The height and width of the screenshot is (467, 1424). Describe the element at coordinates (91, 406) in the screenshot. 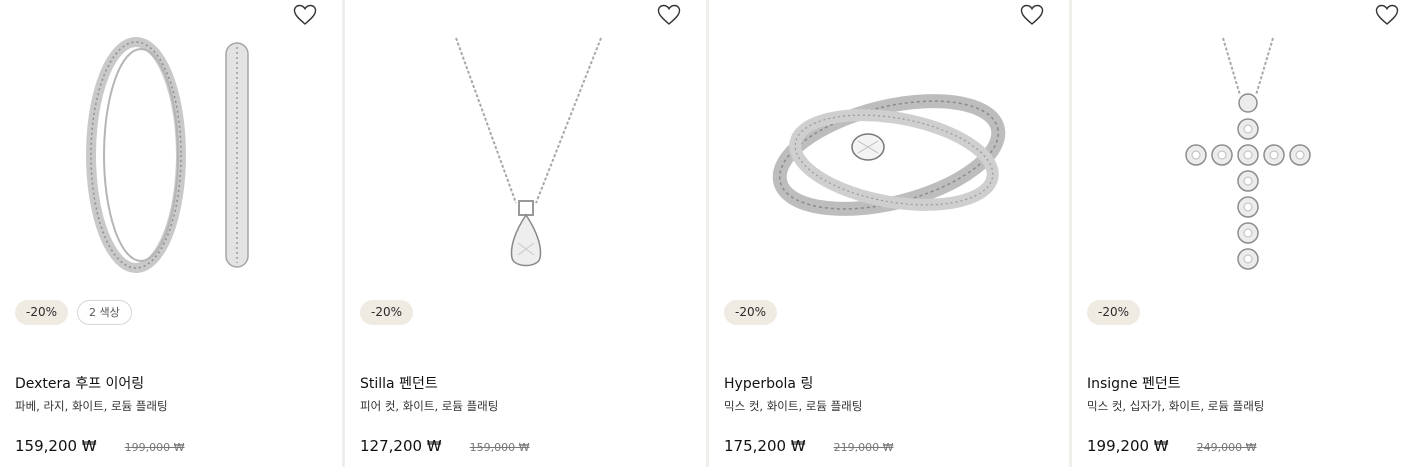

I see `product-description: 파베, 라지, 화이트, 로듐 플래팅` at that location.